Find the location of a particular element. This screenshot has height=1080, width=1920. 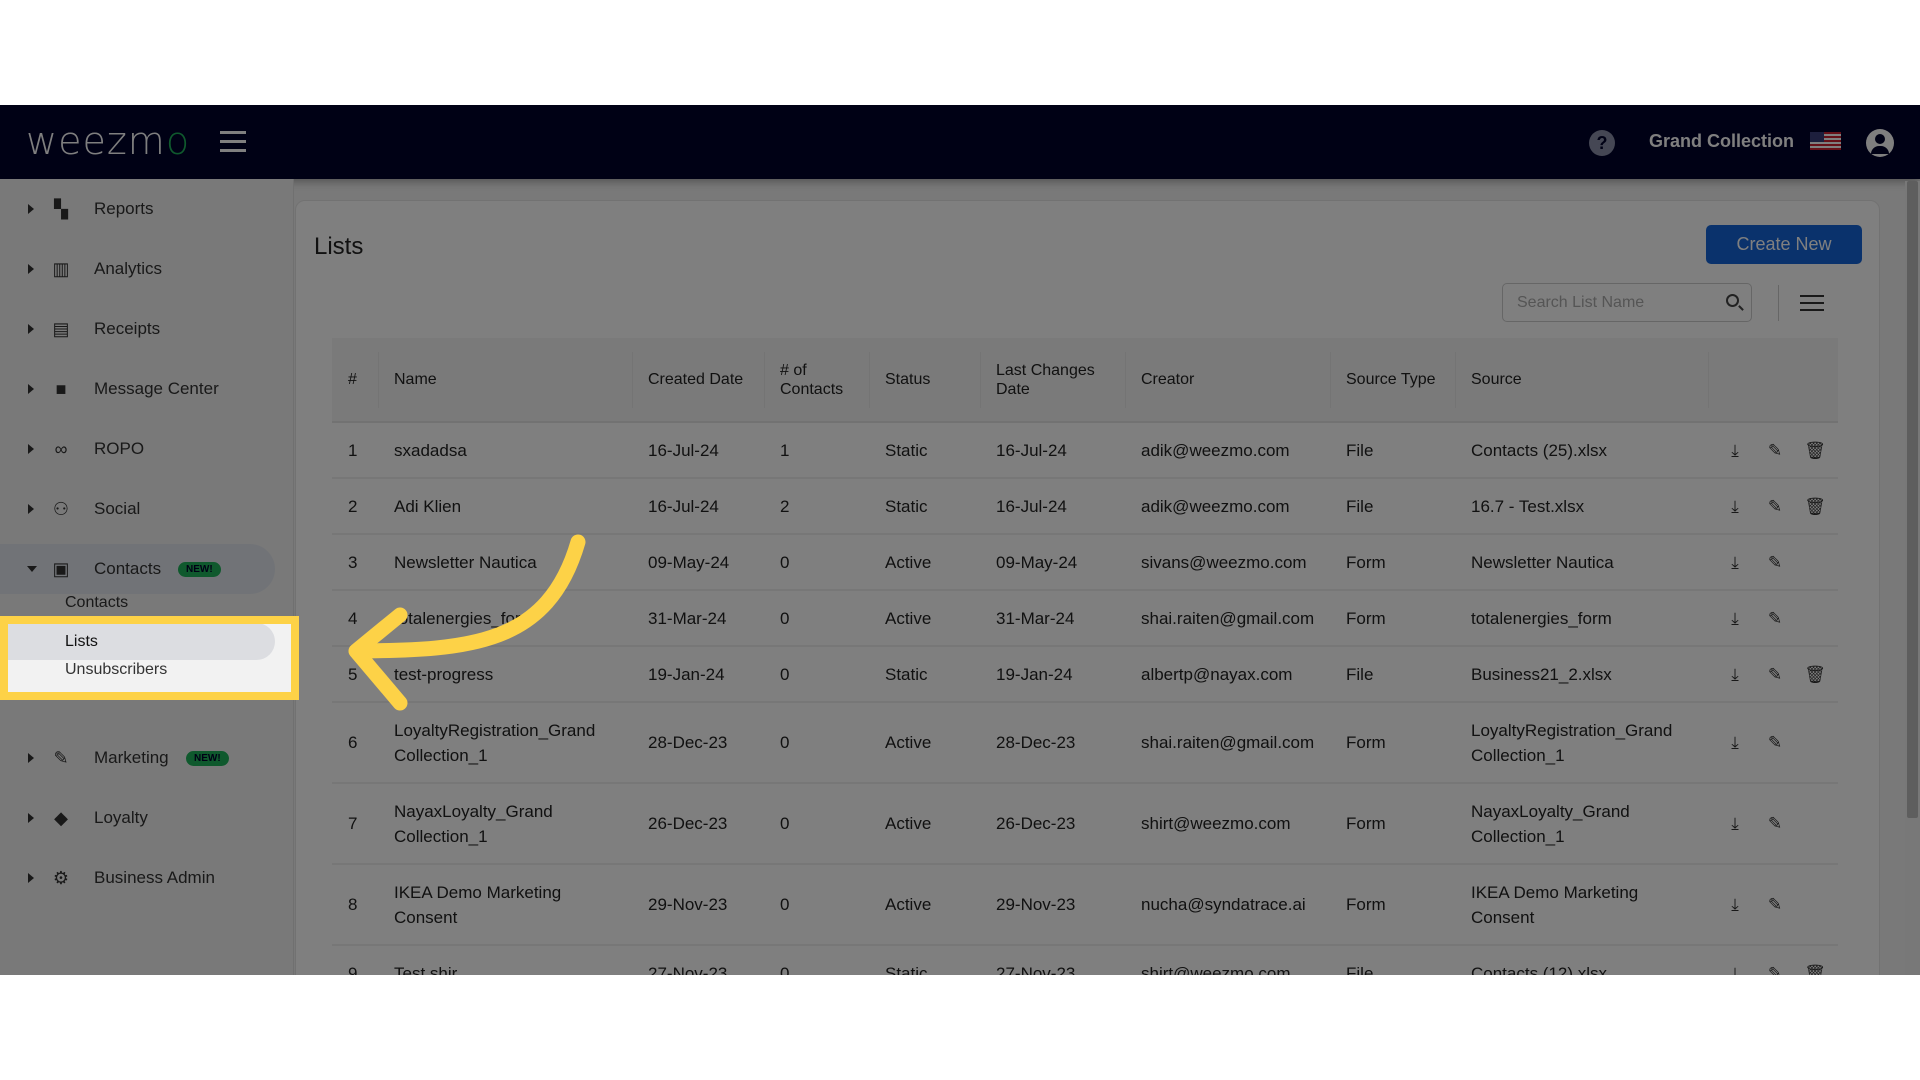

table-cell: sxadadsa is located at coordinates (505, 450).